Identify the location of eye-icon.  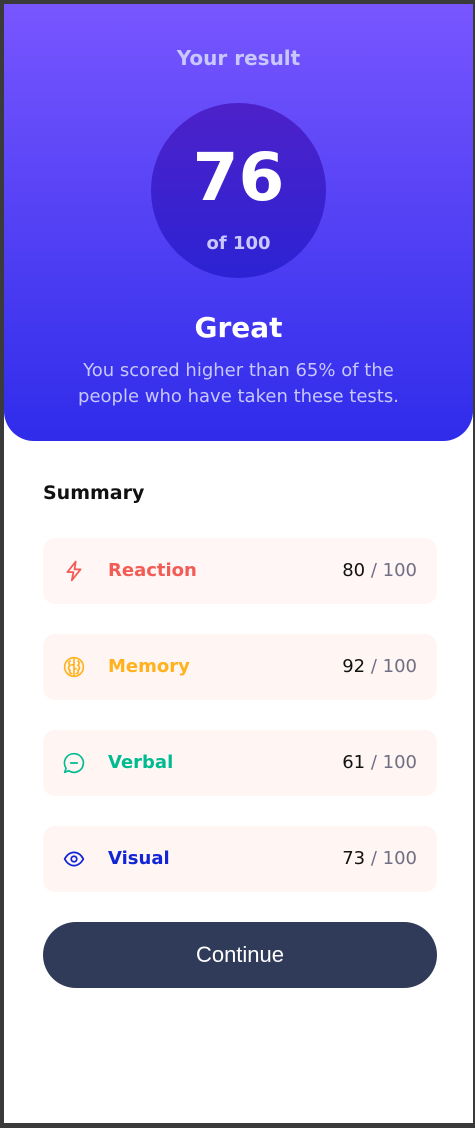
(74, 859).